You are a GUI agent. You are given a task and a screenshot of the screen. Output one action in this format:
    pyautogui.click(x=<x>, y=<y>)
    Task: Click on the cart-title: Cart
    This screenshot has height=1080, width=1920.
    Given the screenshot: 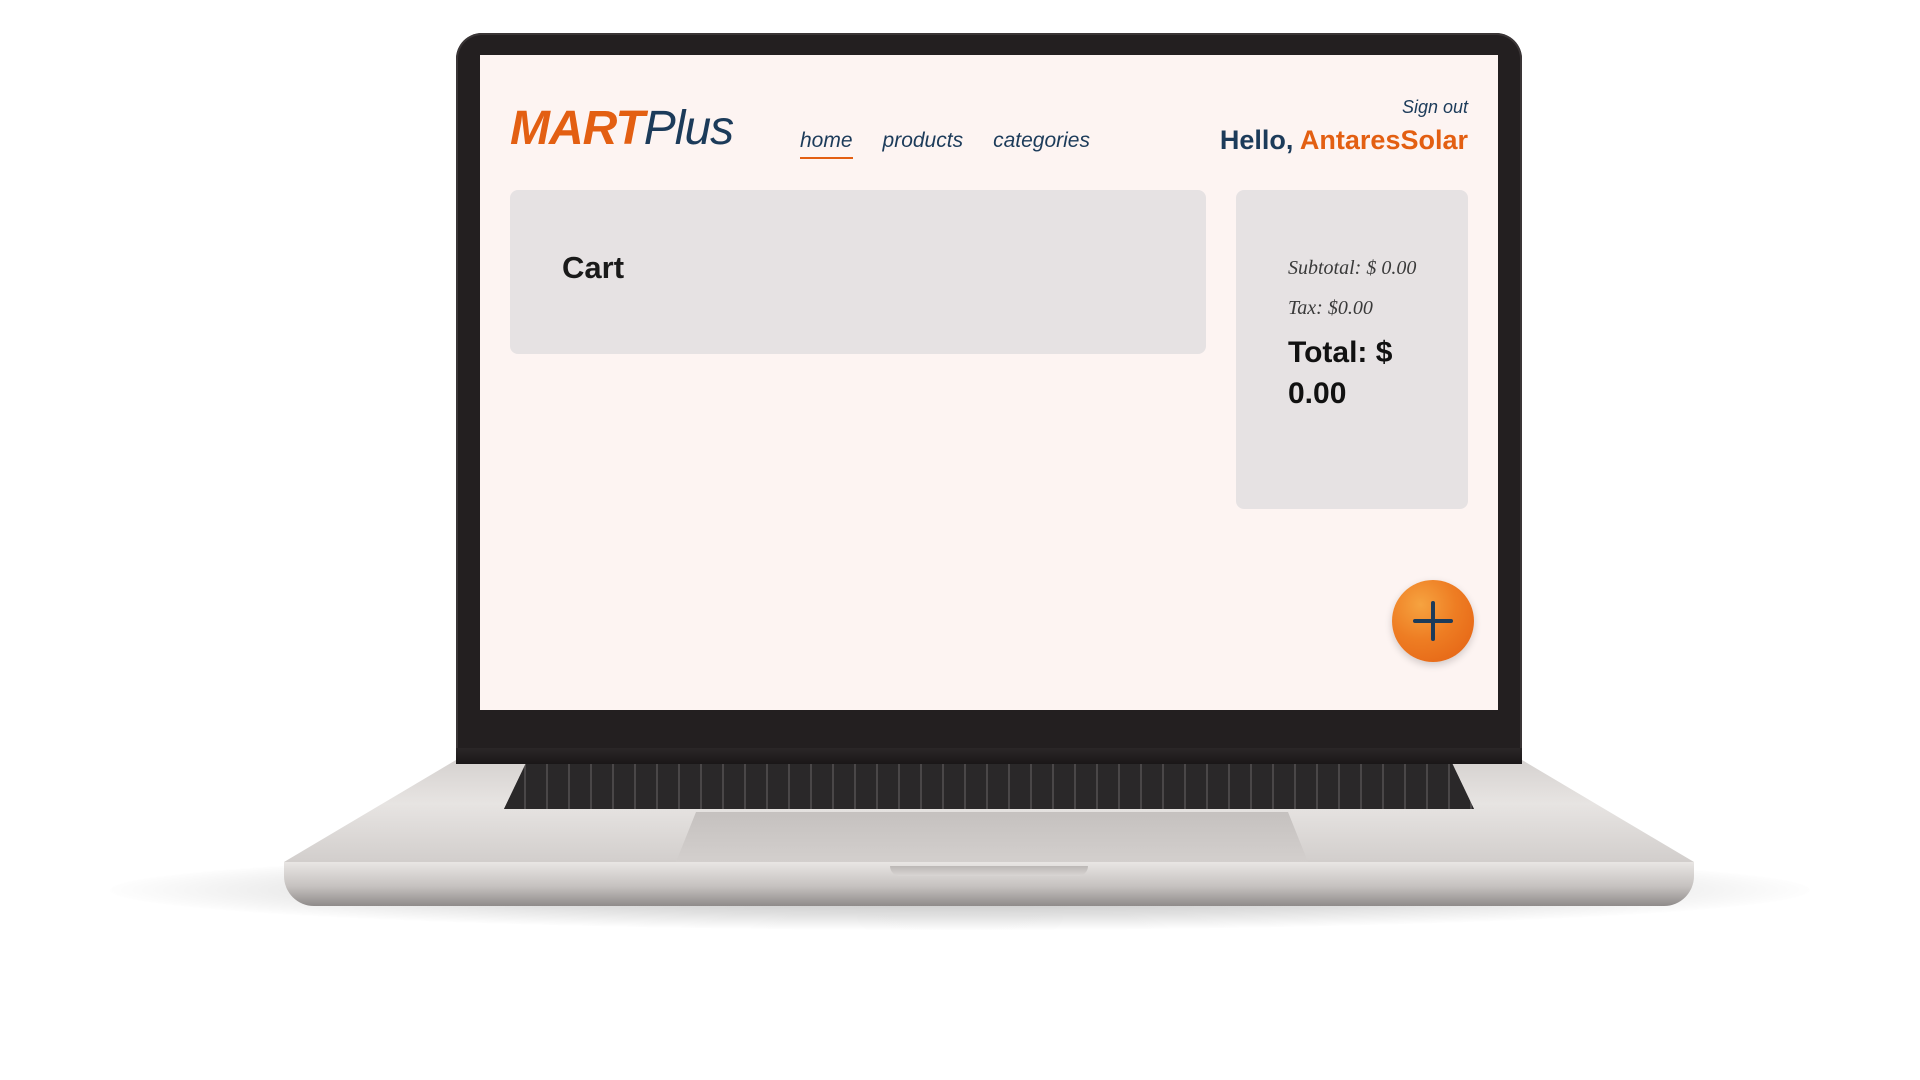 What is the action you would take?
    pyautogui.click(x=593, y=267)
    